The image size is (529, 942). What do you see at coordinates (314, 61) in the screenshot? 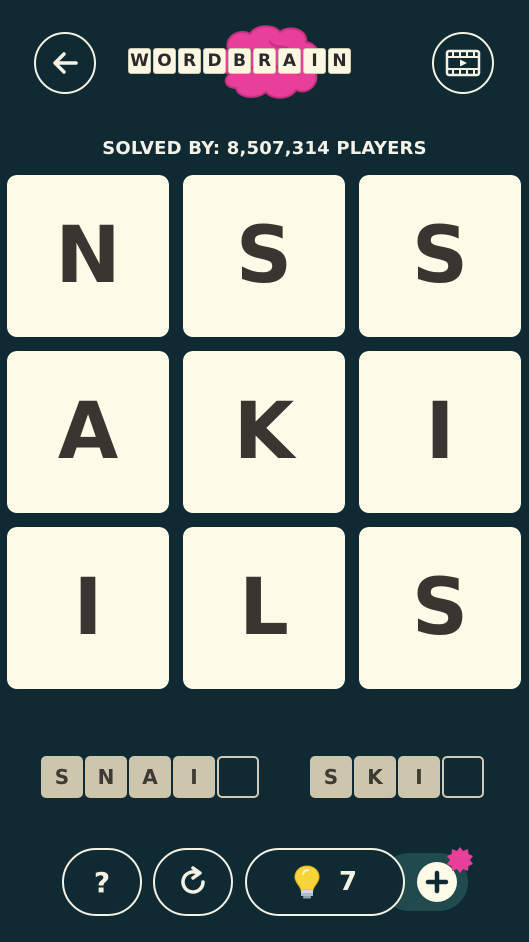
I see `logo-letter: I` at bounding box center [314, 61].